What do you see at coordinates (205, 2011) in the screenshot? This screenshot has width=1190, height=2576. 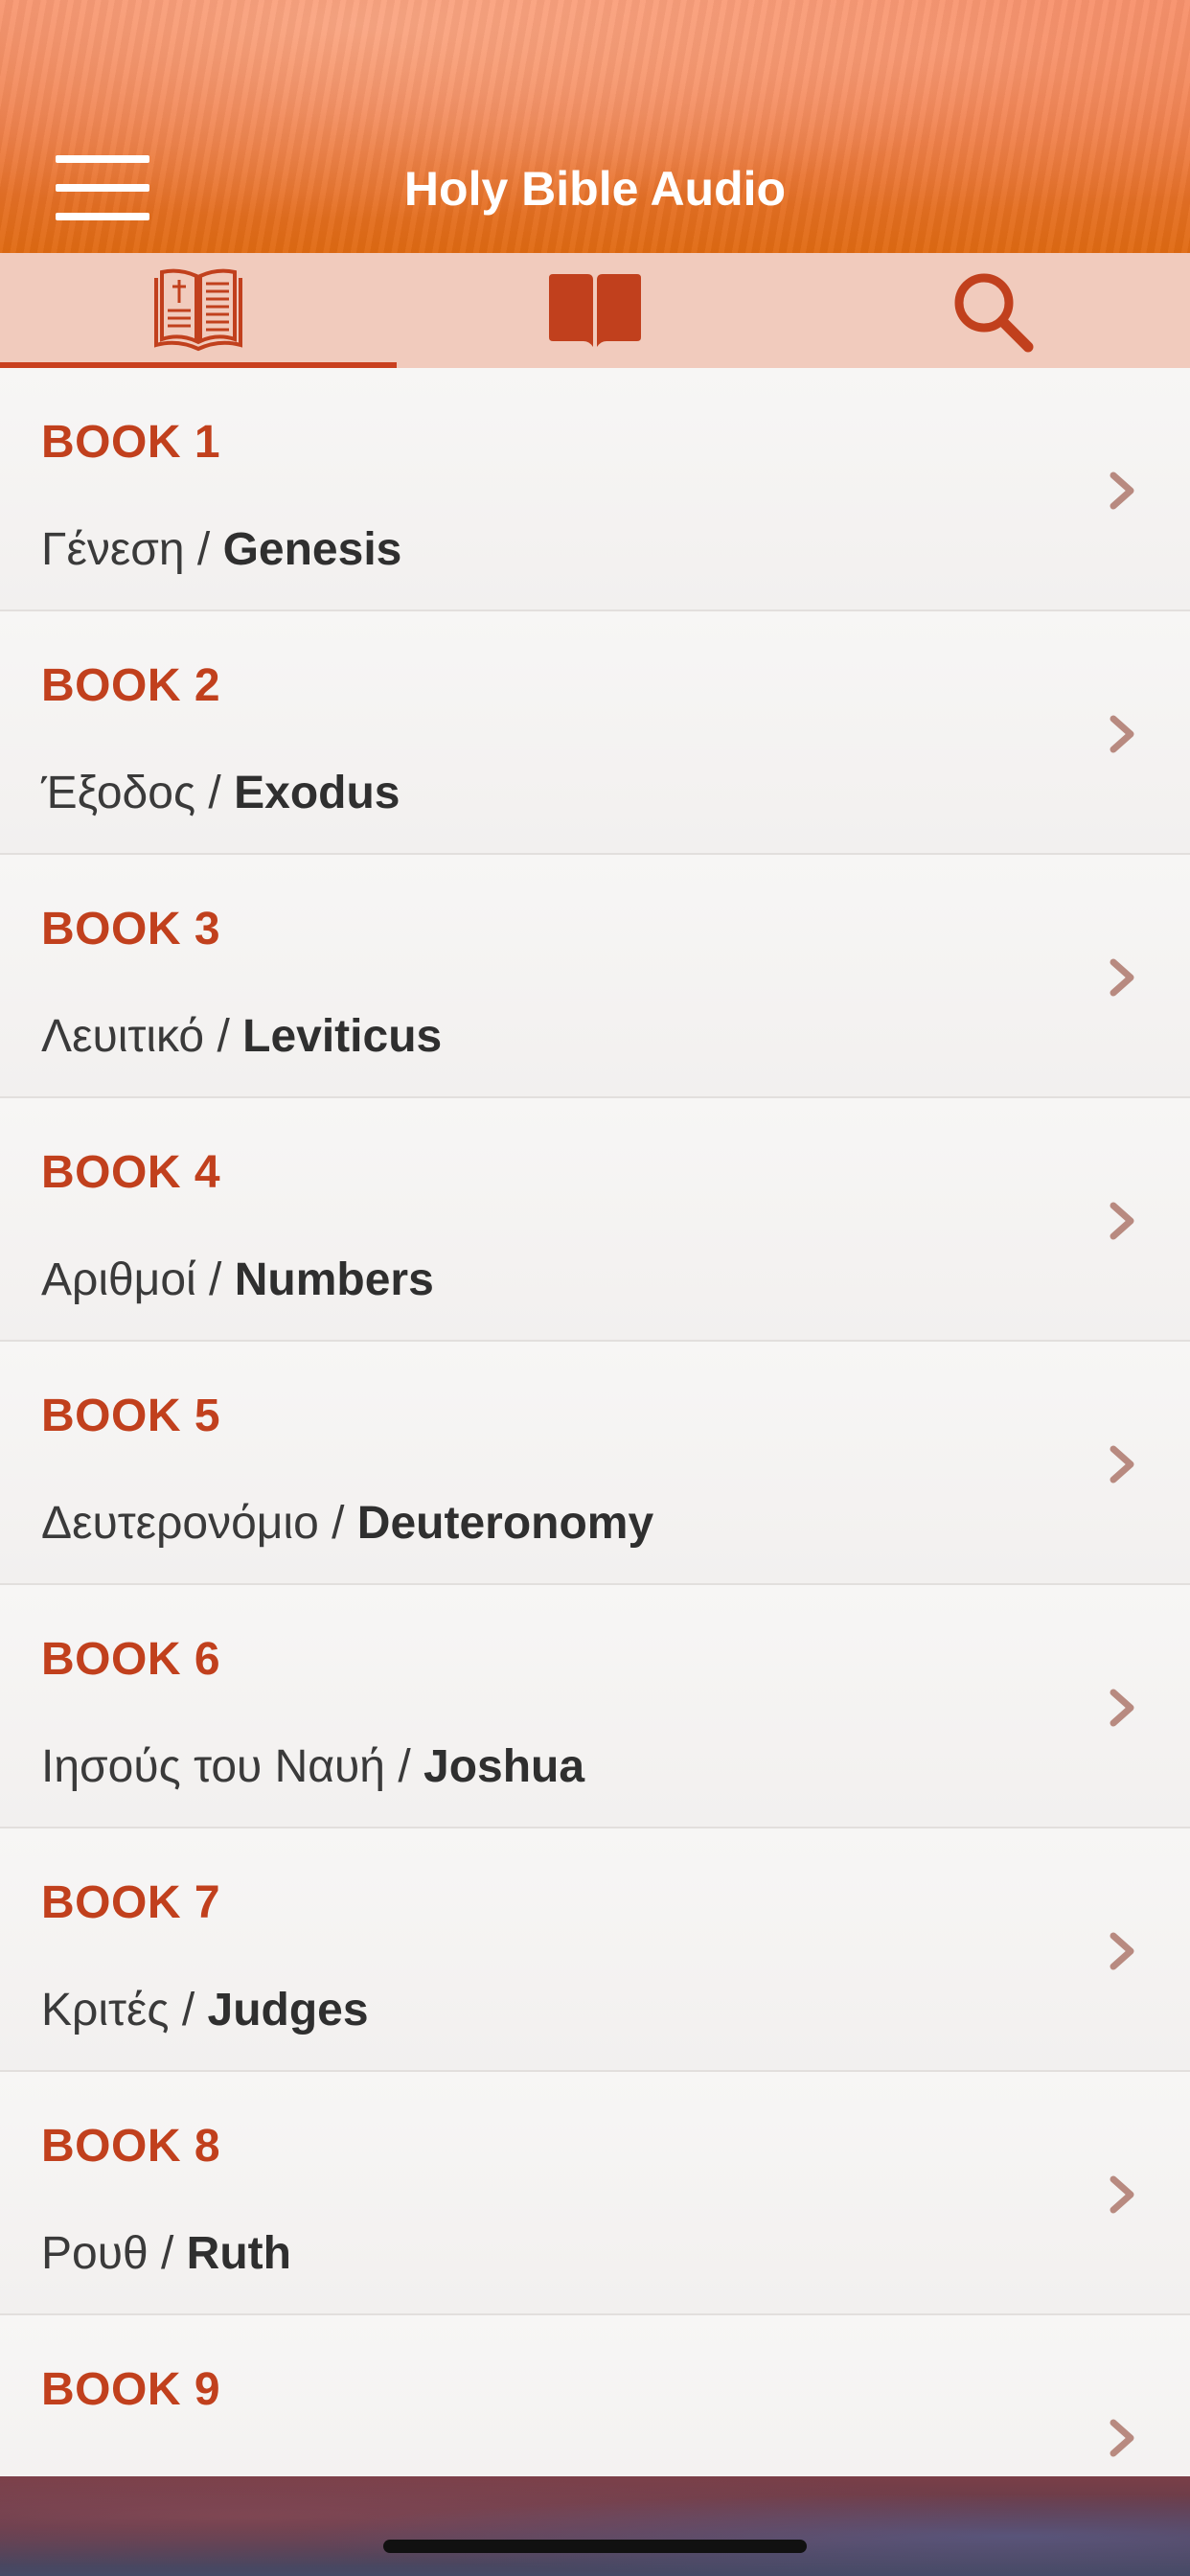 I see `book-name: Κριτές / Judges` at bounding box center [205, 2011].